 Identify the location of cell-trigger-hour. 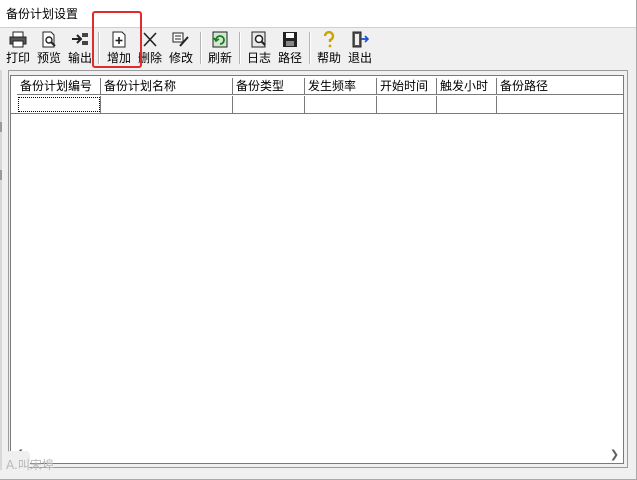
(467, 104).